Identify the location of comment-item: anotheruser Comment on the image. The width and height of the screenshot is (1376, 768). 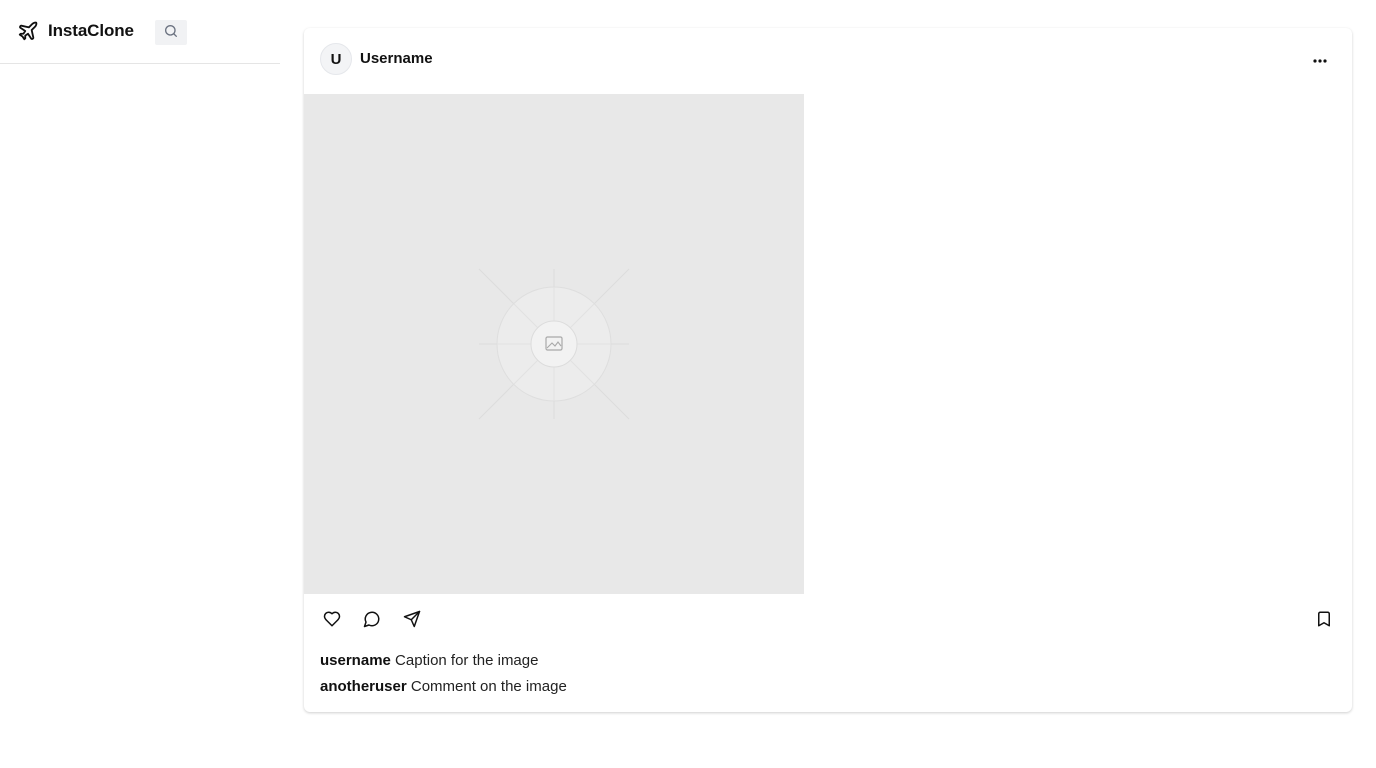
(443, 686).